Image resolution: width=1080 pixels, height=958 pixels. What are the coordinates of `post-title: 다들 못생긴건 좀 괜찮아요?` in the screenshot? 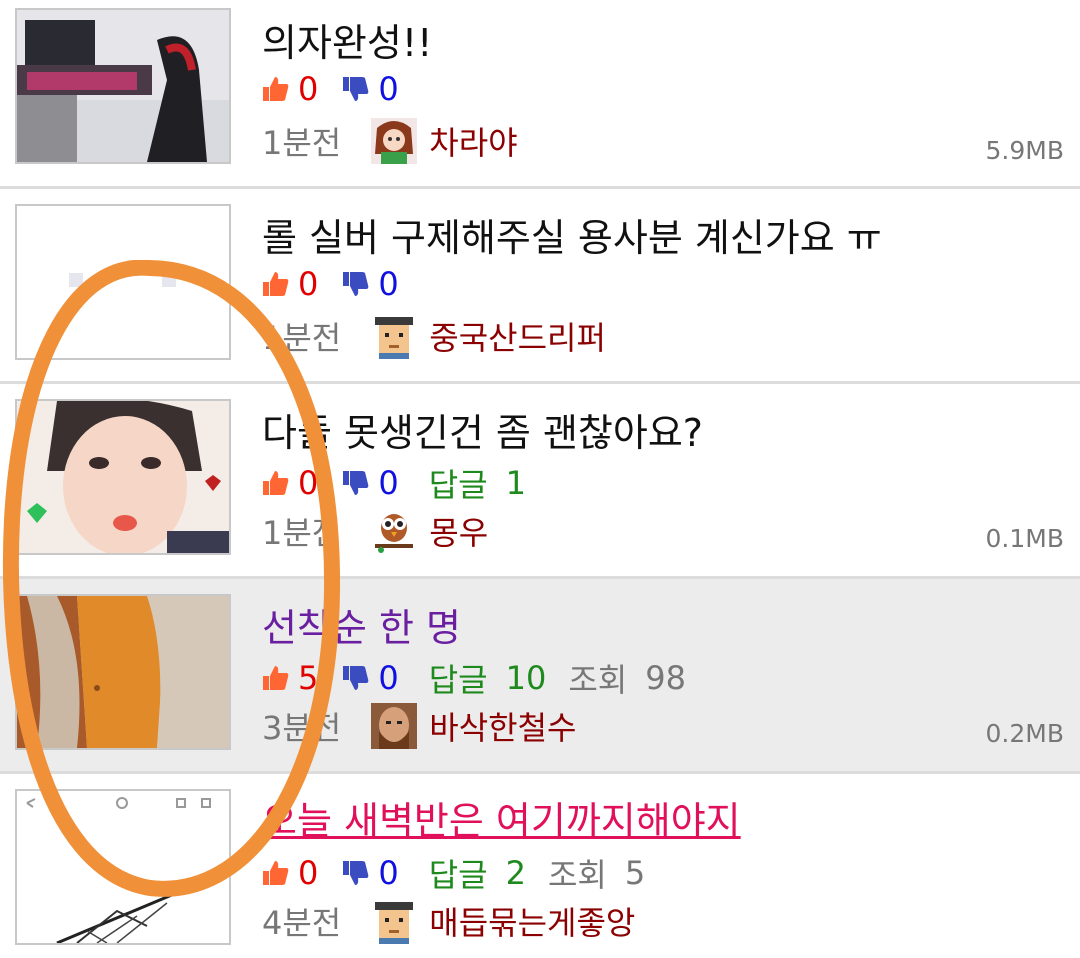 It's located at (482, 429).